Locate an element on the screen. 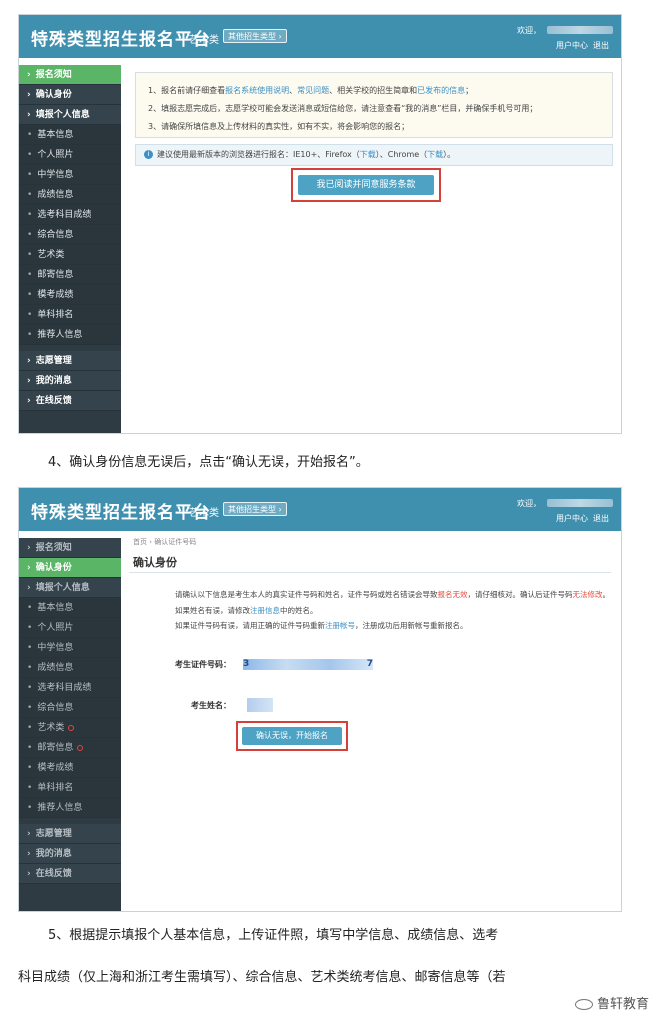 This screenshot has width=670, height=1028. sidebar-item-label: 确认身份 is located at coordinates (53, 568).